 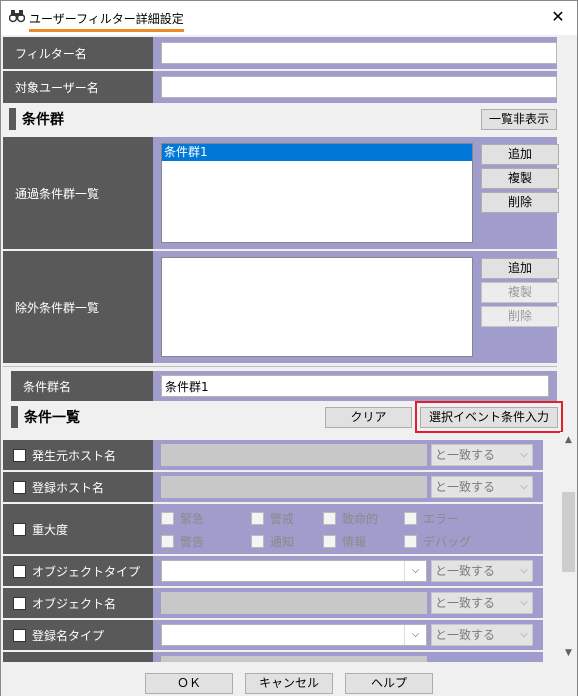 I want to click on condition-label: 発生元ホスト名, so click(x=74, y=455).